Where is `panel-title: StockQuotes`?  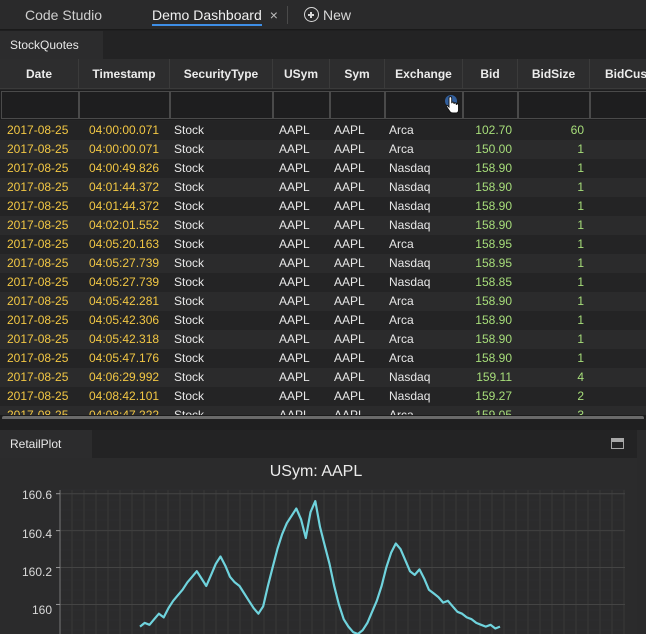
panel-title: StockQuotes is located at coordinates (44, 45).